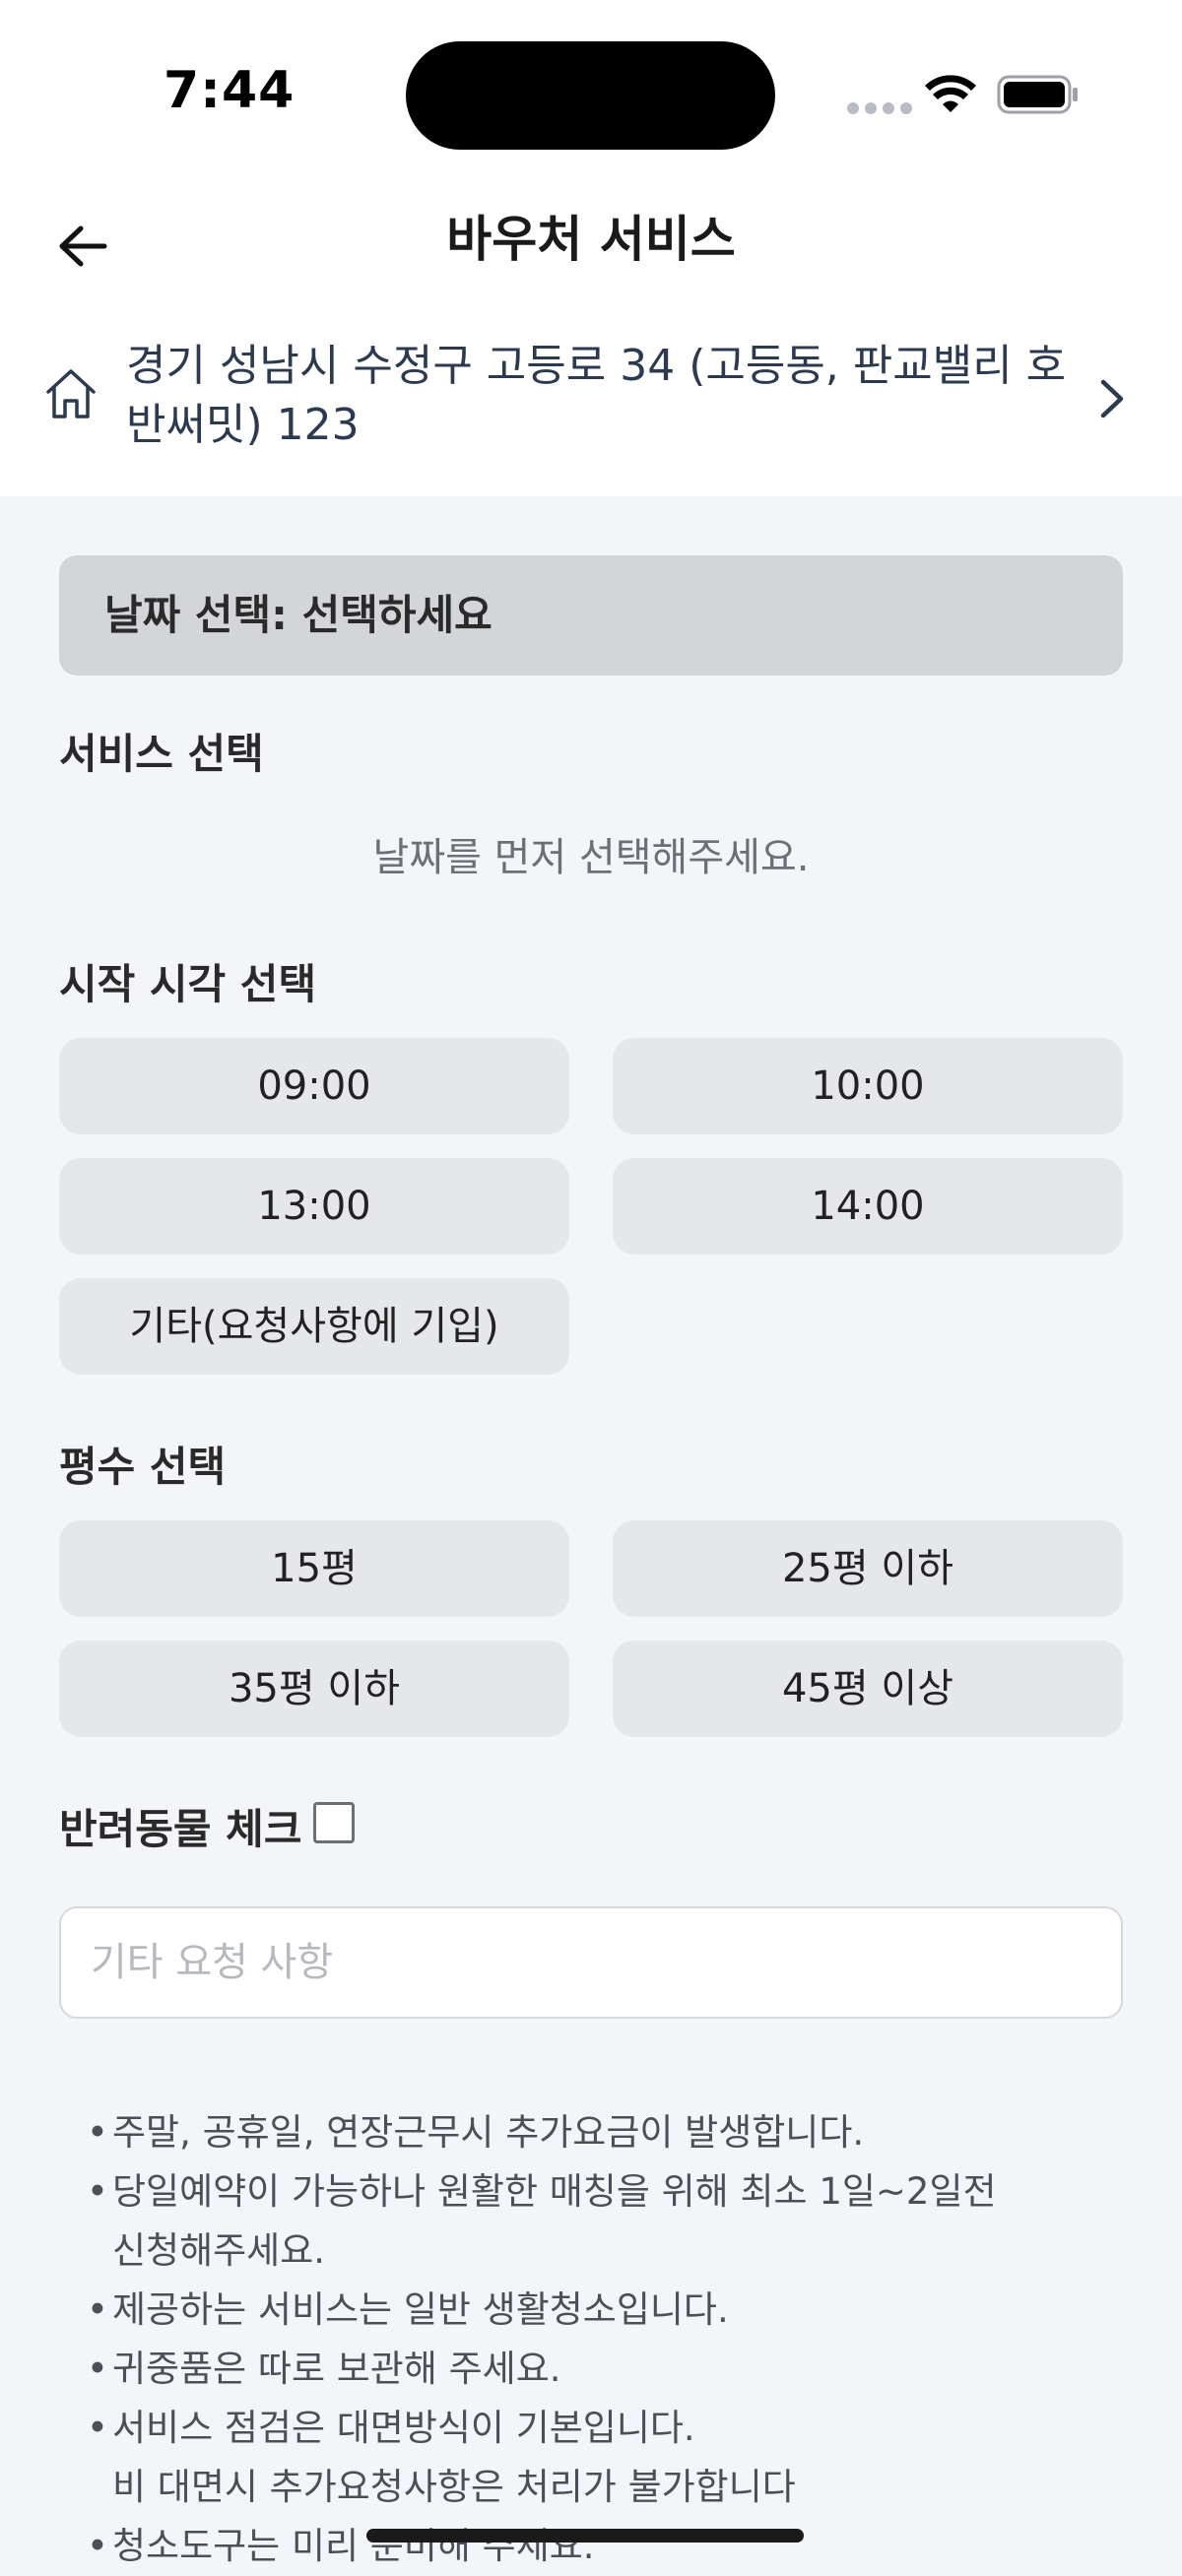  What do you see at coordinates (298, 615) in the screenshot?
I see `date-select-label: 날짜 선택: 선택하세요` at bounding box center [298, 615].